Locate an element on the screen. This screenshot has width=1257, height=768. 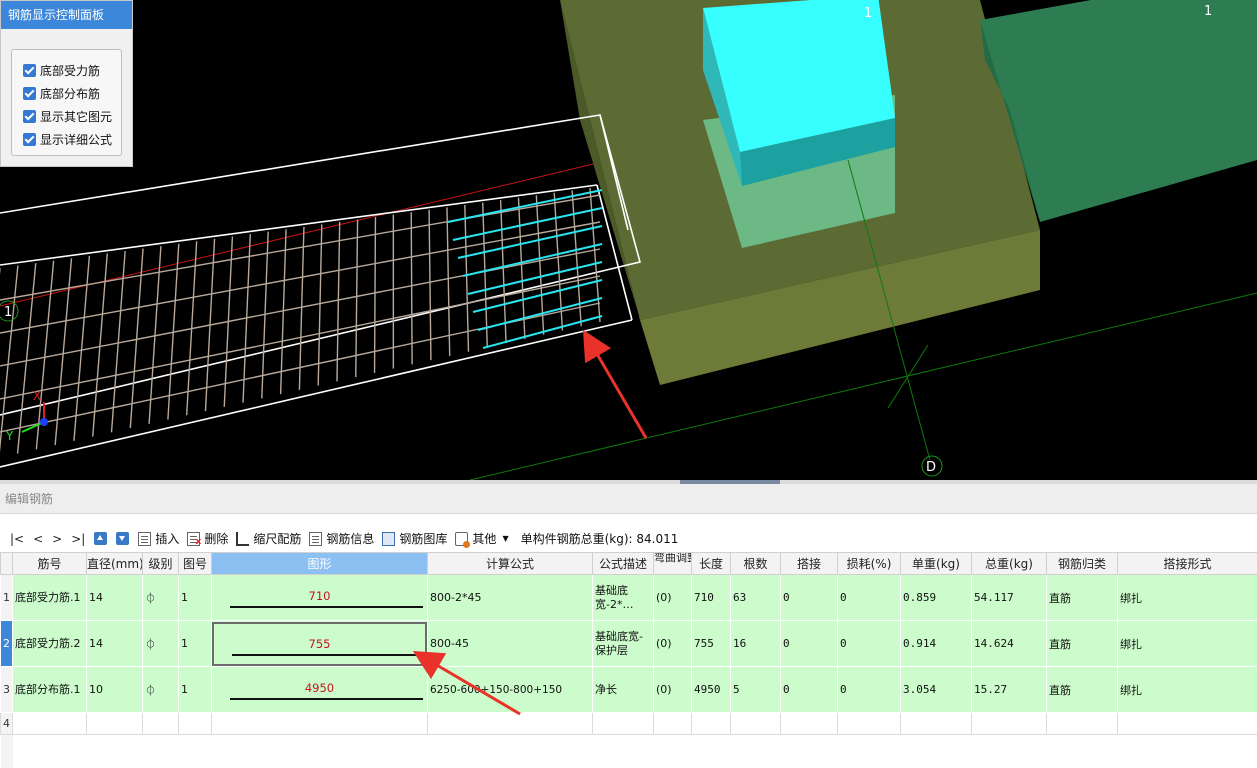
col-header: 级别 is located at coordinates (160, 563).